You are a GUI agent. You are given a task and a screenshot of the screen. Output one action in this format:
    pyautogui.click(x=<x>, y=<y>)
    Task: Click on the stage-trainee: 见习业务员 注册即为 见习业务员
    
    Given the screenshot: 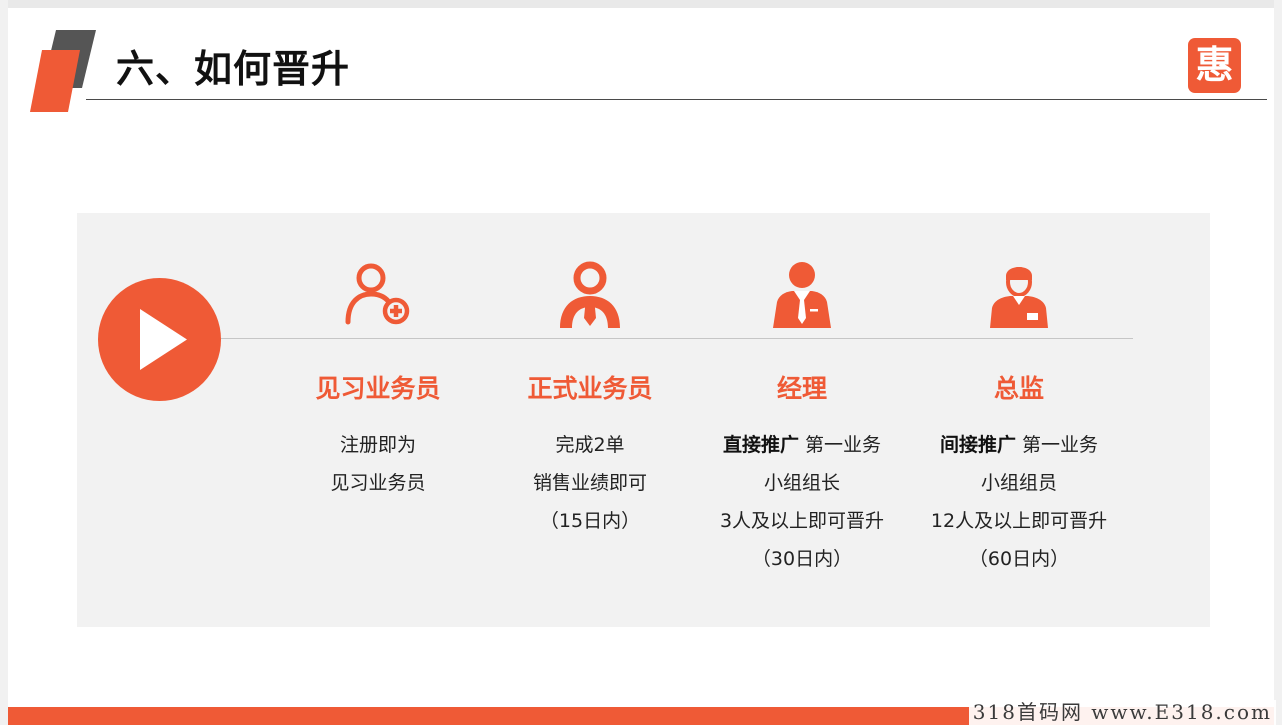 What is the action you would take?
    pyautogui.click(x=378, y=380)
    